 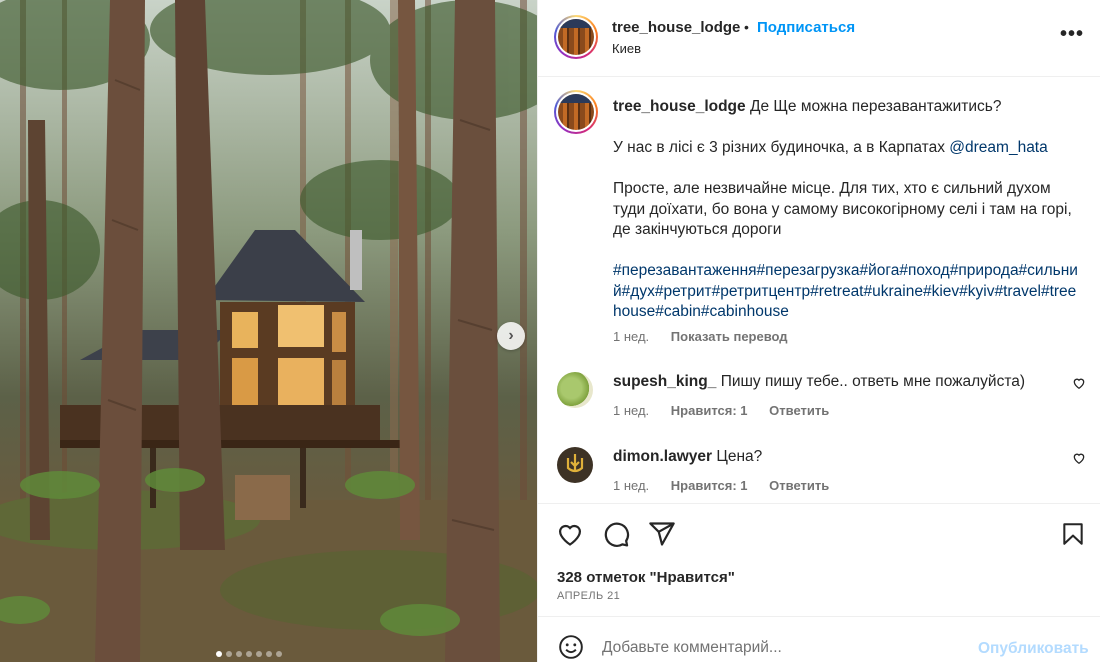 I want to click on caption-line: Де Ще можна перезавантажитись?, so click(x=875, y=106).